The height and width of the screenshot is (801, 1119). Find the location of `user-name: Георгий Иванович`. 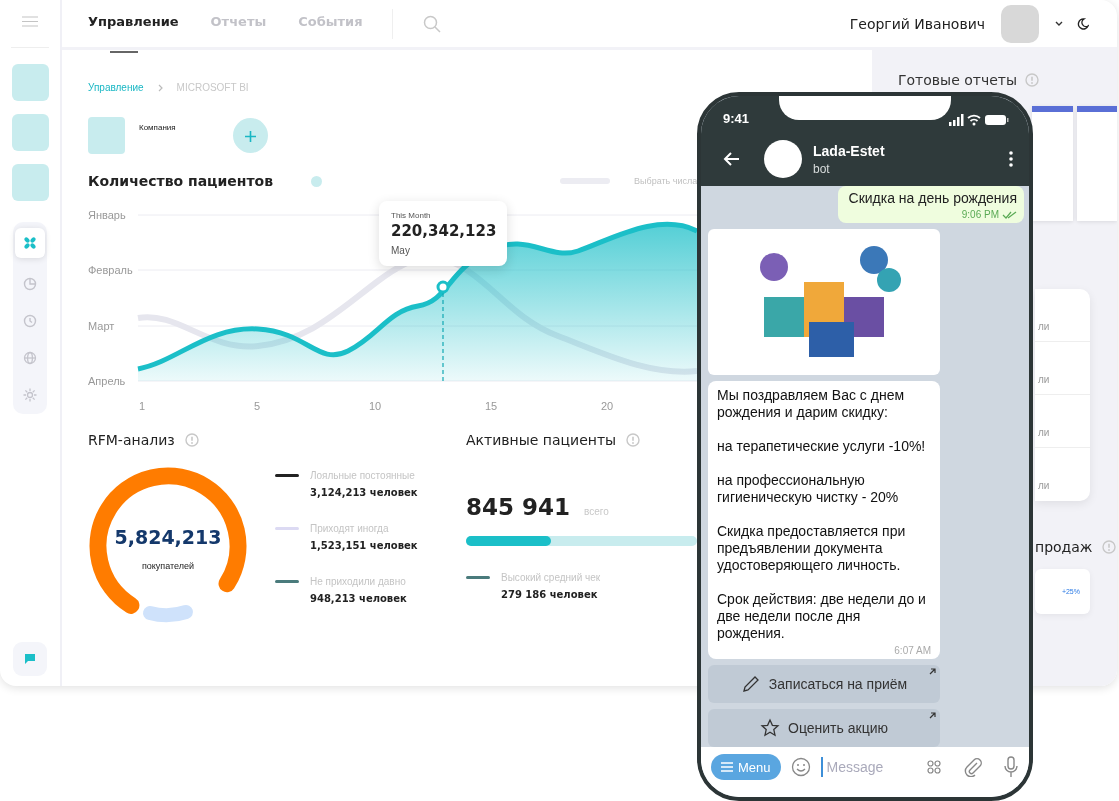

user-name: Георгий Иванович is located at coordinates (917, 23).